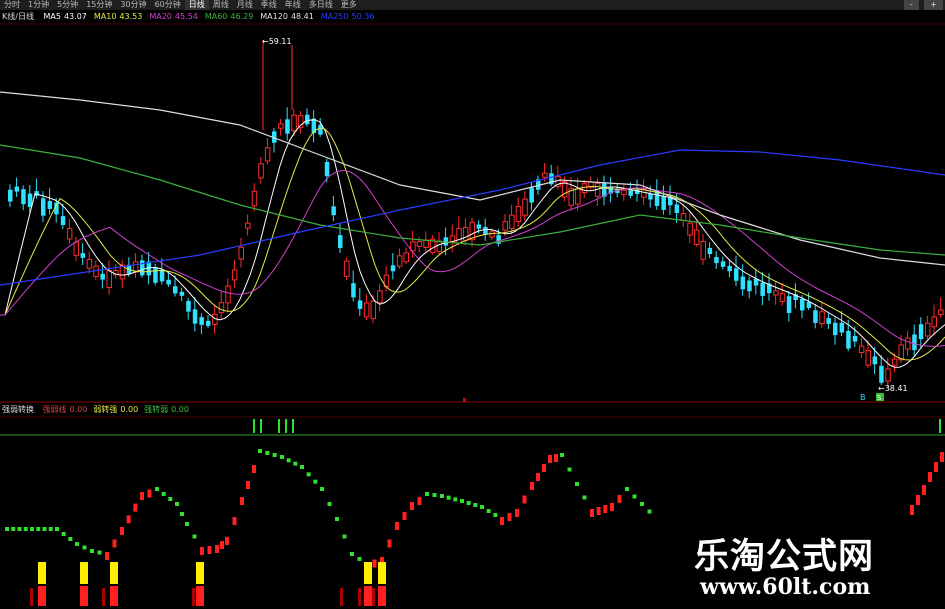 The height and width of the screenshot is (609, 945). What do you see at coordinates (208, 584) in the screenshot?
I see `bottom-signals` at bounding box center [208, 584].